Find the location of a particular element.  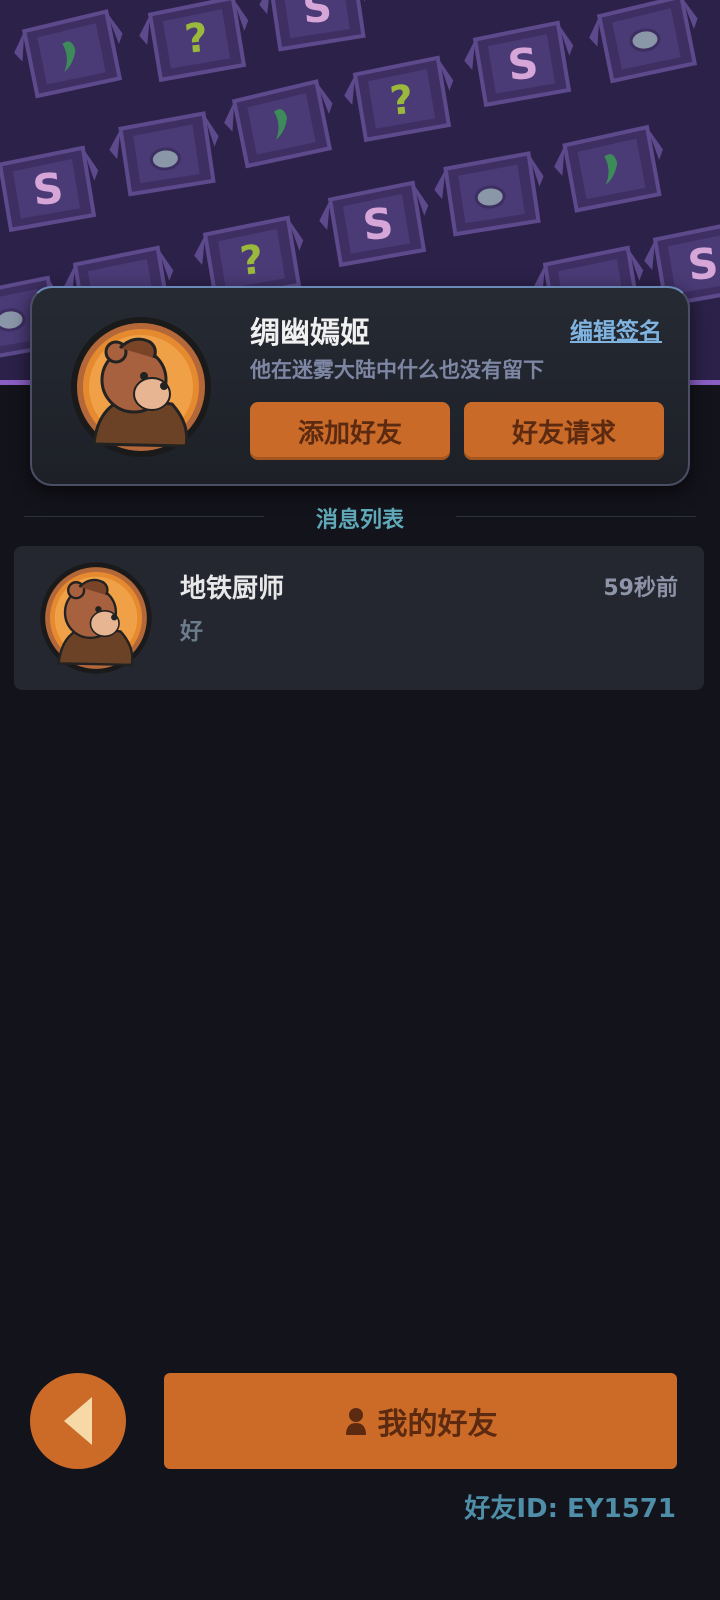

divider-right is located at coordinates (576, 516).